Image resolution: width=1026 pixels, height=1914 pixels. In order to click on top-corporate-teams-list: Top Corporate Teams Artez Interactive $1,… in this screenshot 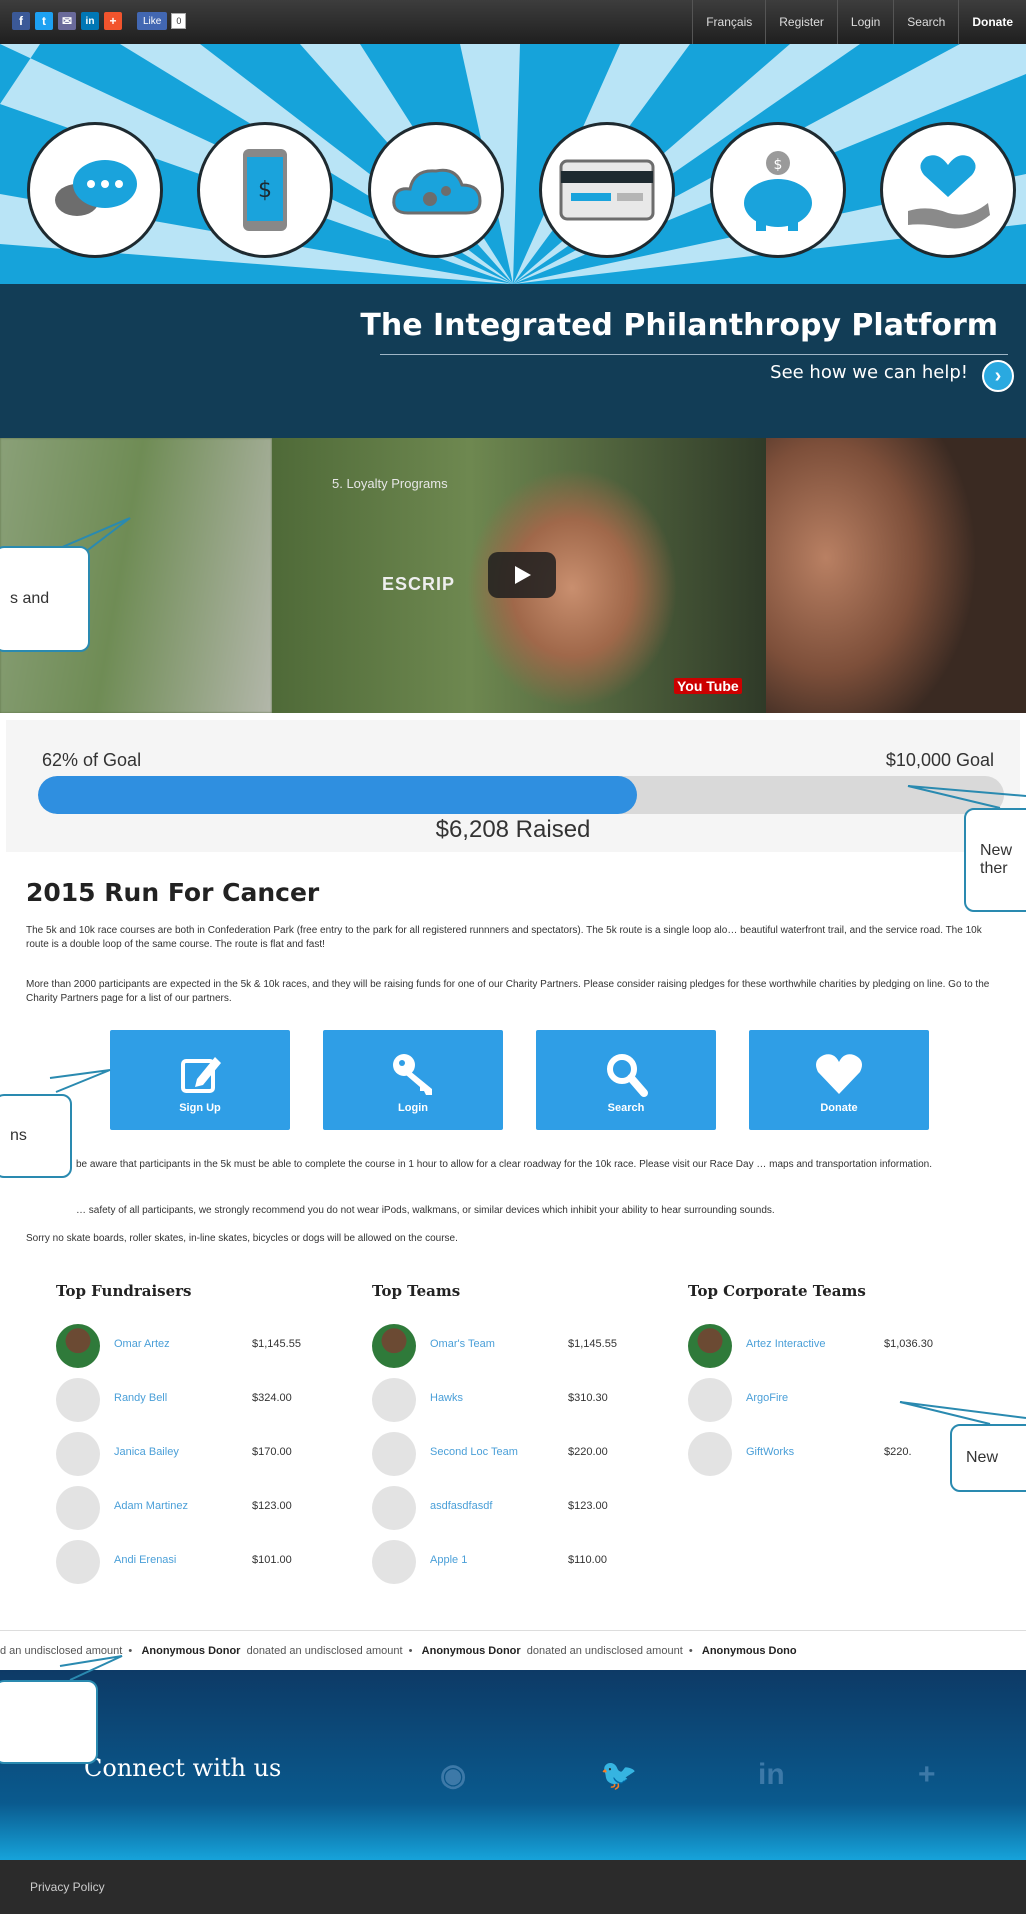, I will do `click(814, 1384)`.